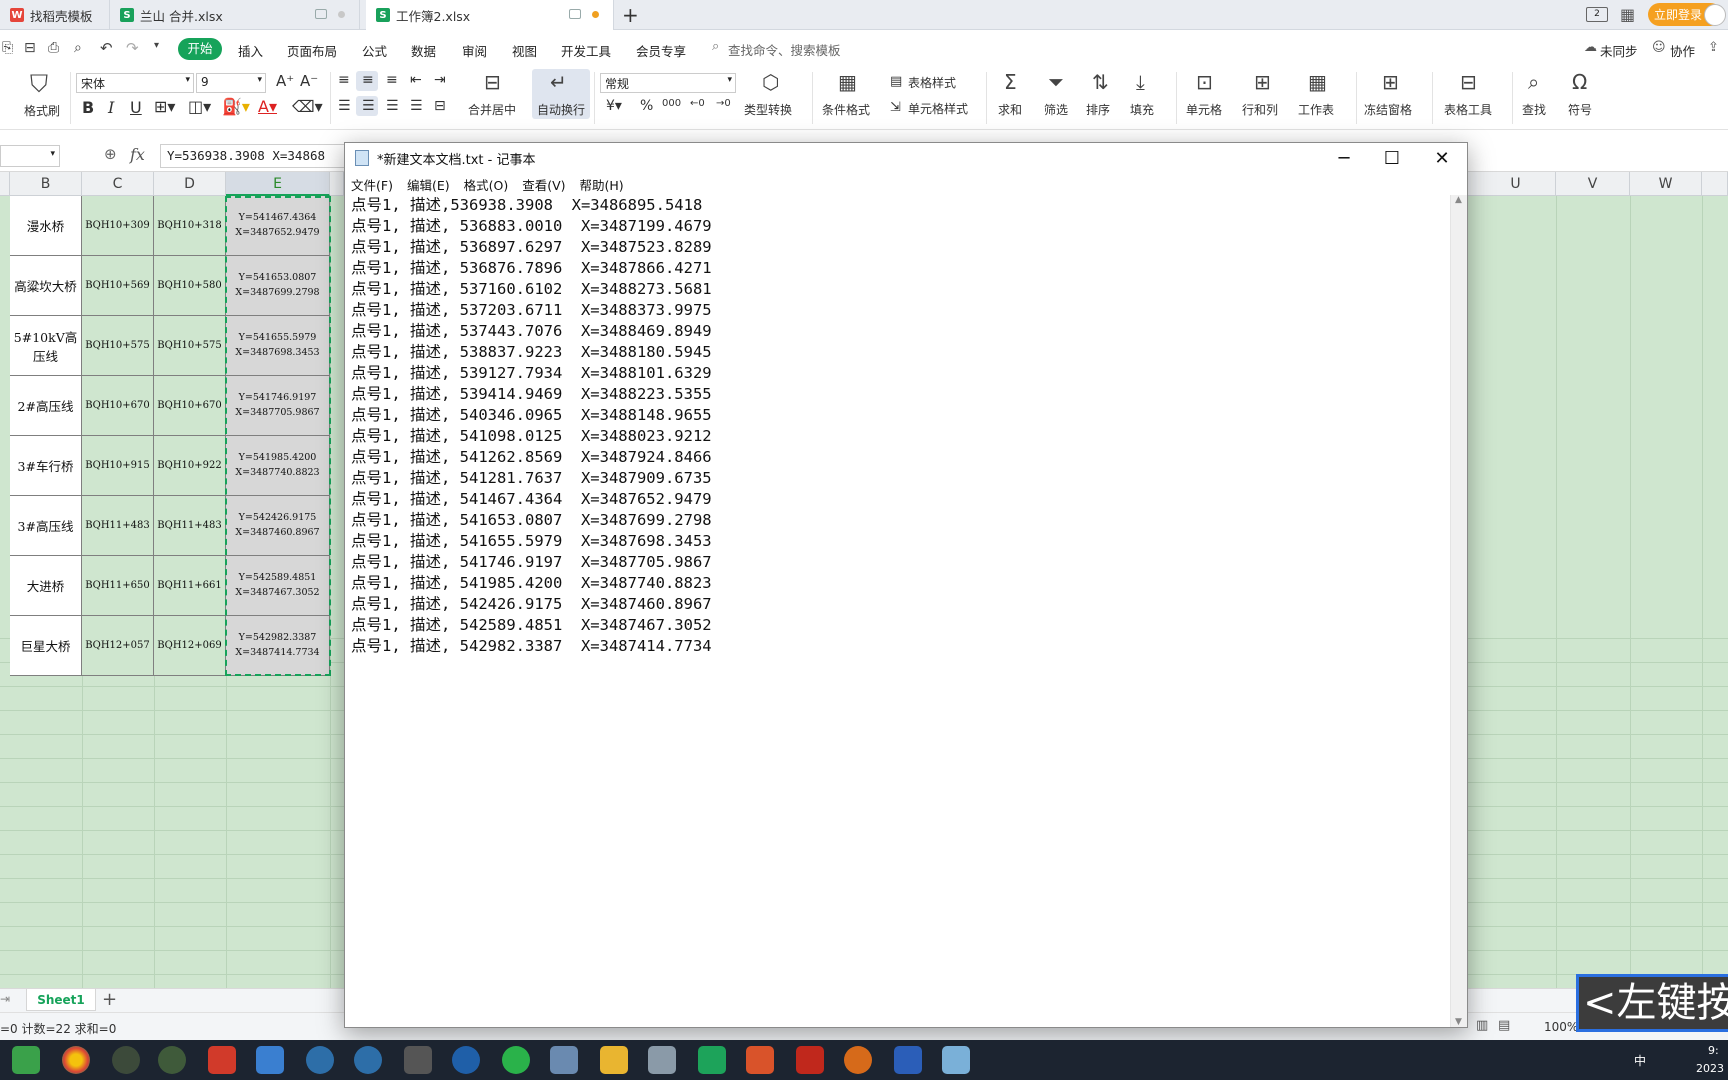  I want to click on unsaved-dot, so click(595, 14).